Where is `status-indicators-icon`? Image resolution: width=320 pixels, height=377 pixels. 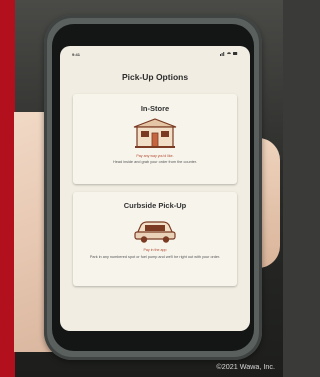 status-indicators-icon is located at coordinates (229, 54).